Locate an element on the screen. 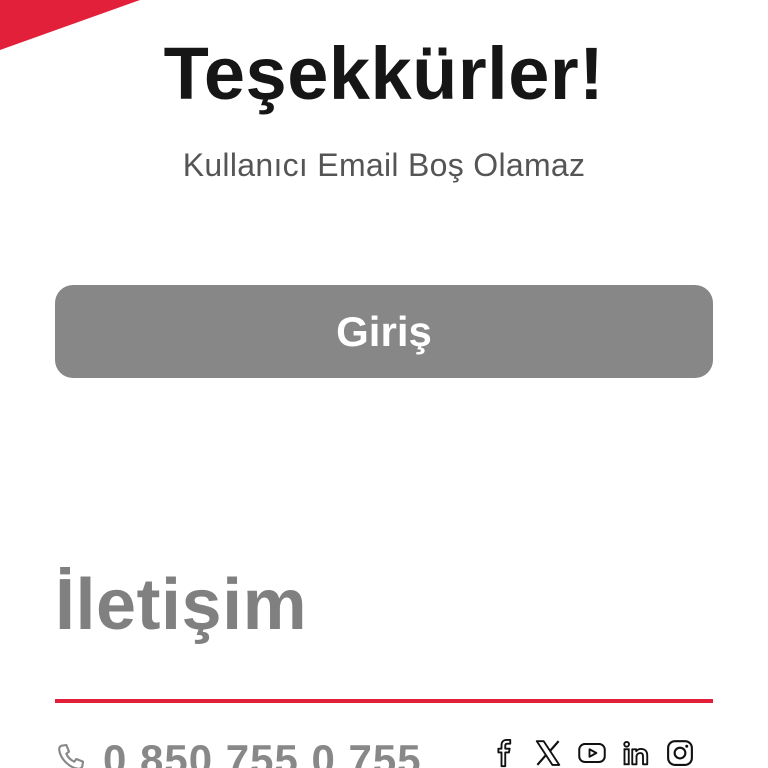 The image size is (768, 768). login-button-label: Giriş is located at coordinates (384, 331).